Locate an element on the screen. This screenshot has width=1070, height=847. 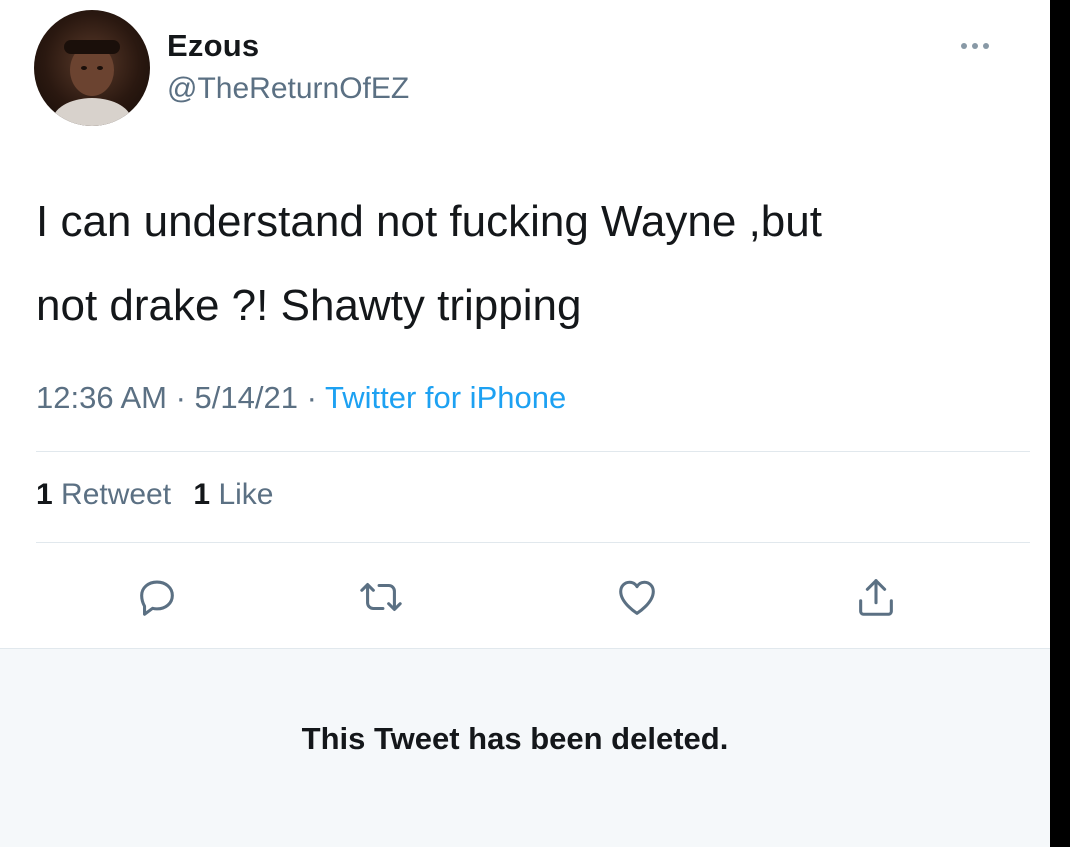
like-count-link: 1 Like is located at coordinates (233, 494).